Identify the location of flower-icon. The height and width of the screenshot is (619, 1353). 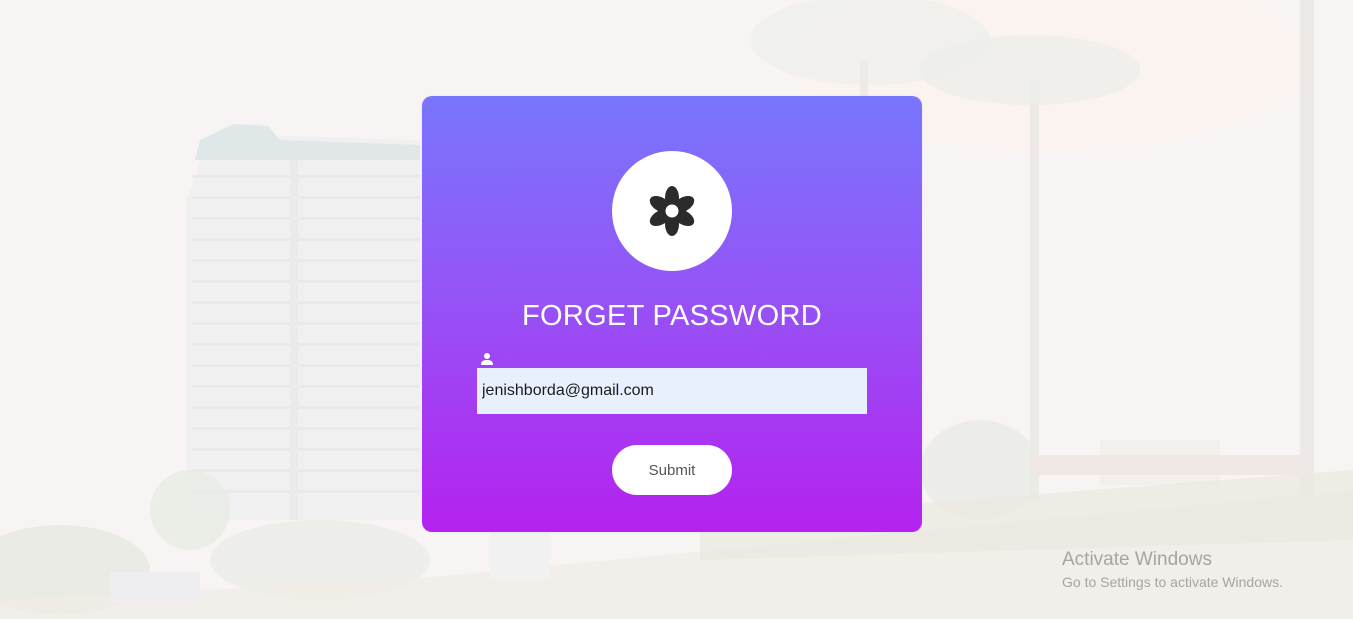
(672, 211).